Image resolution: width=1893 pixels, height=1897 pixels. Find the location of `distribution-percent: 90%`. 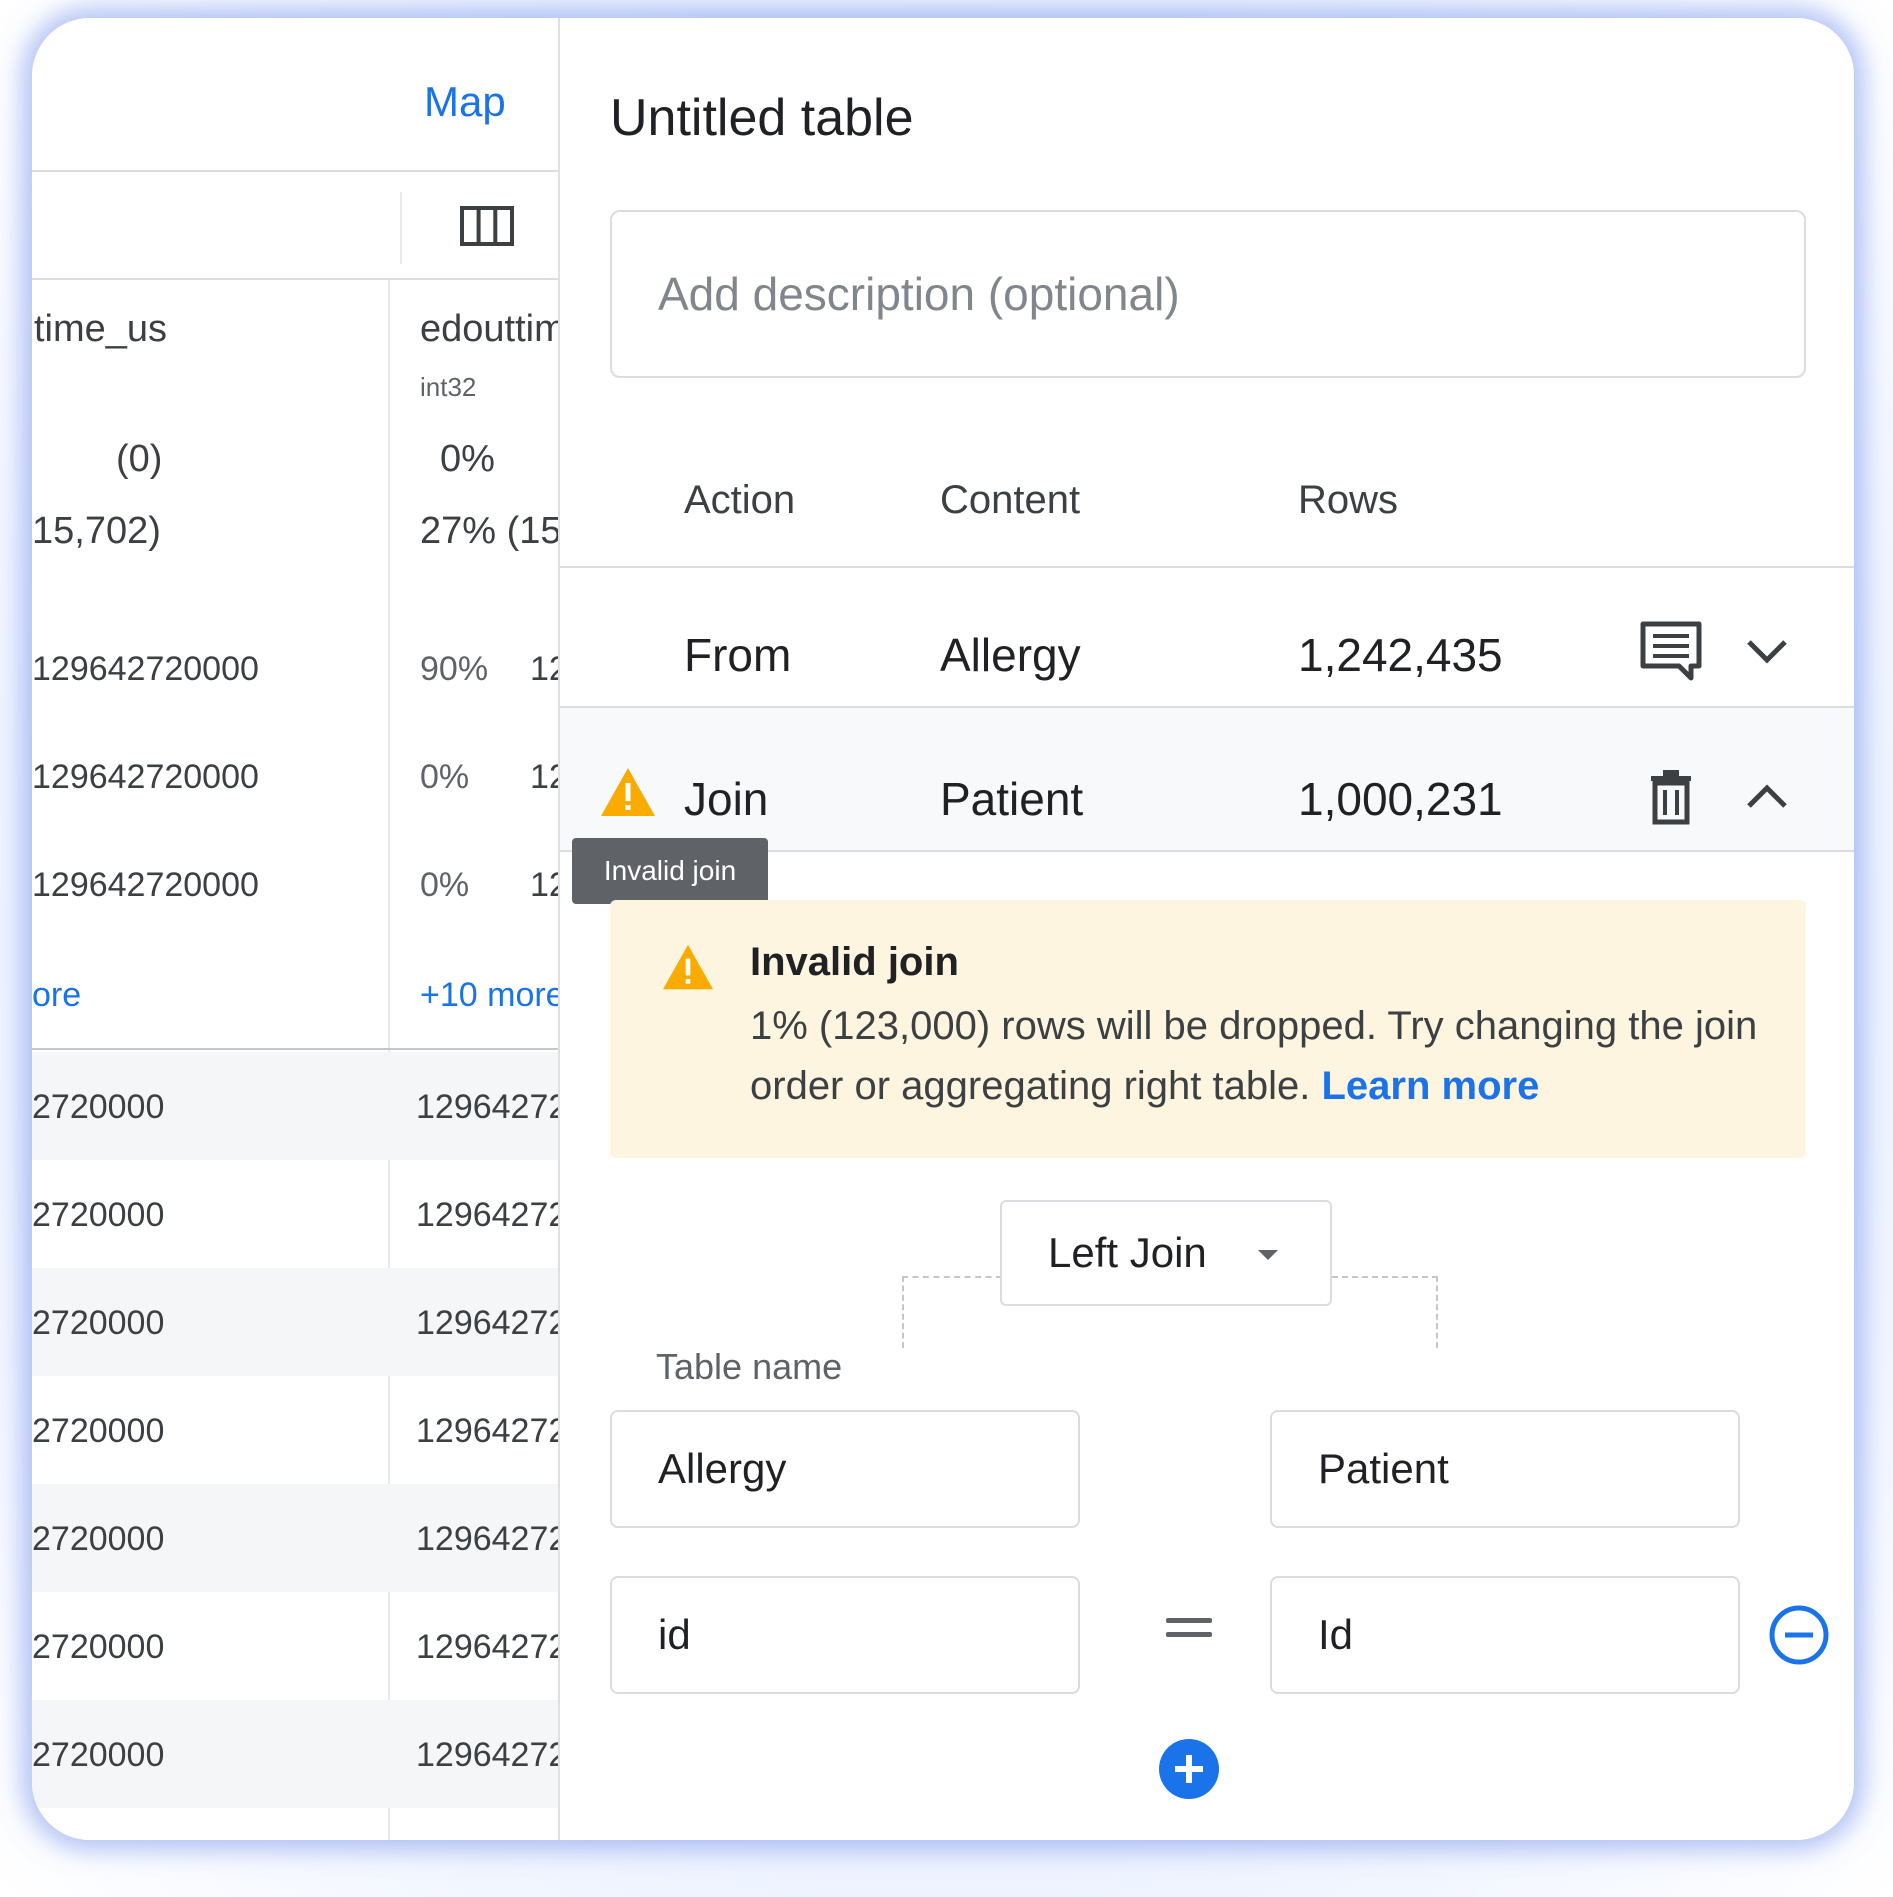

distribution-percent: 90% is located at coordinates (454, 669).